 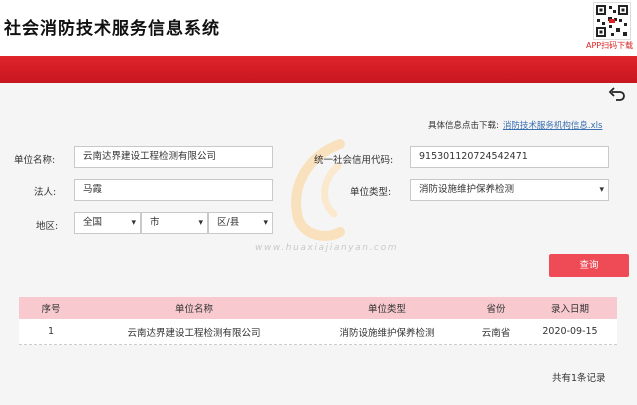 I want to click on nav-bar, so click(x=318, y=69).